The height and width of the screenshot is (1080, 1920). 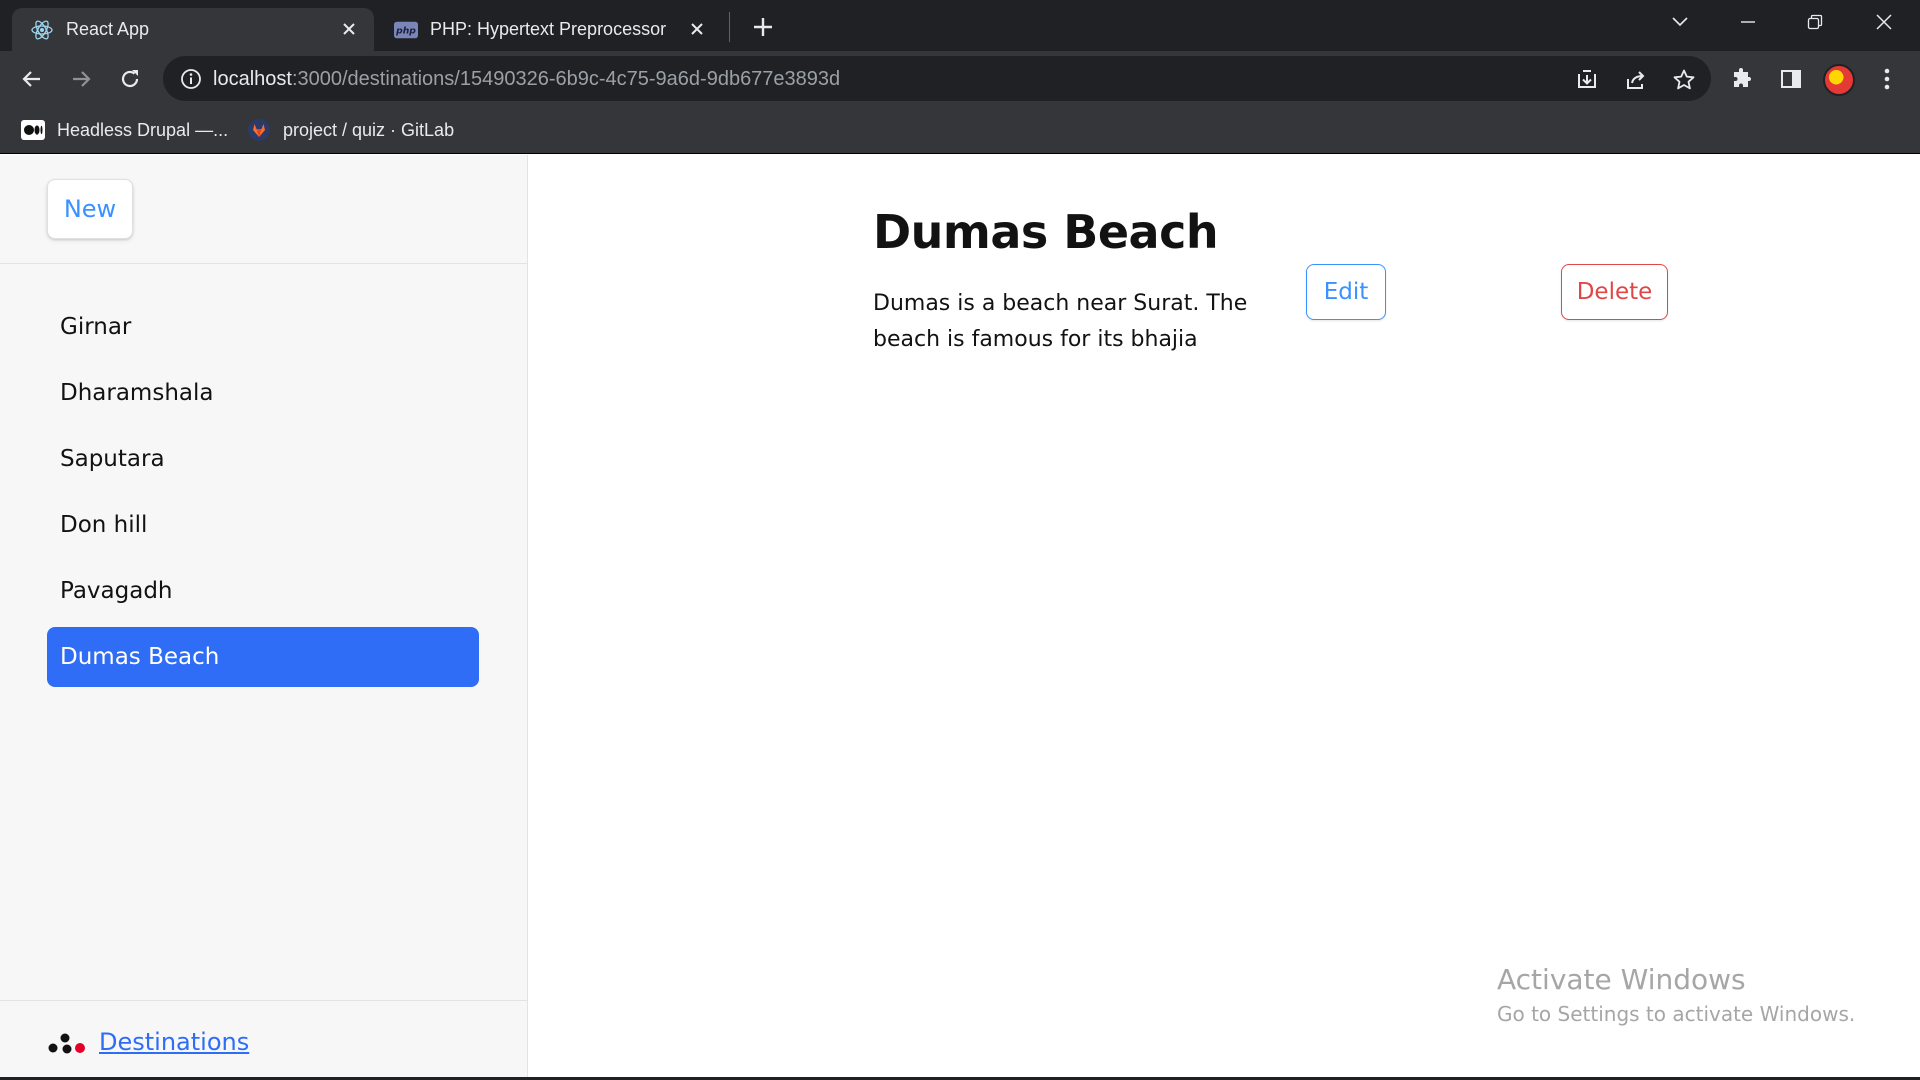 I want to click on minimize-icon, so click(x=1748, y=22).